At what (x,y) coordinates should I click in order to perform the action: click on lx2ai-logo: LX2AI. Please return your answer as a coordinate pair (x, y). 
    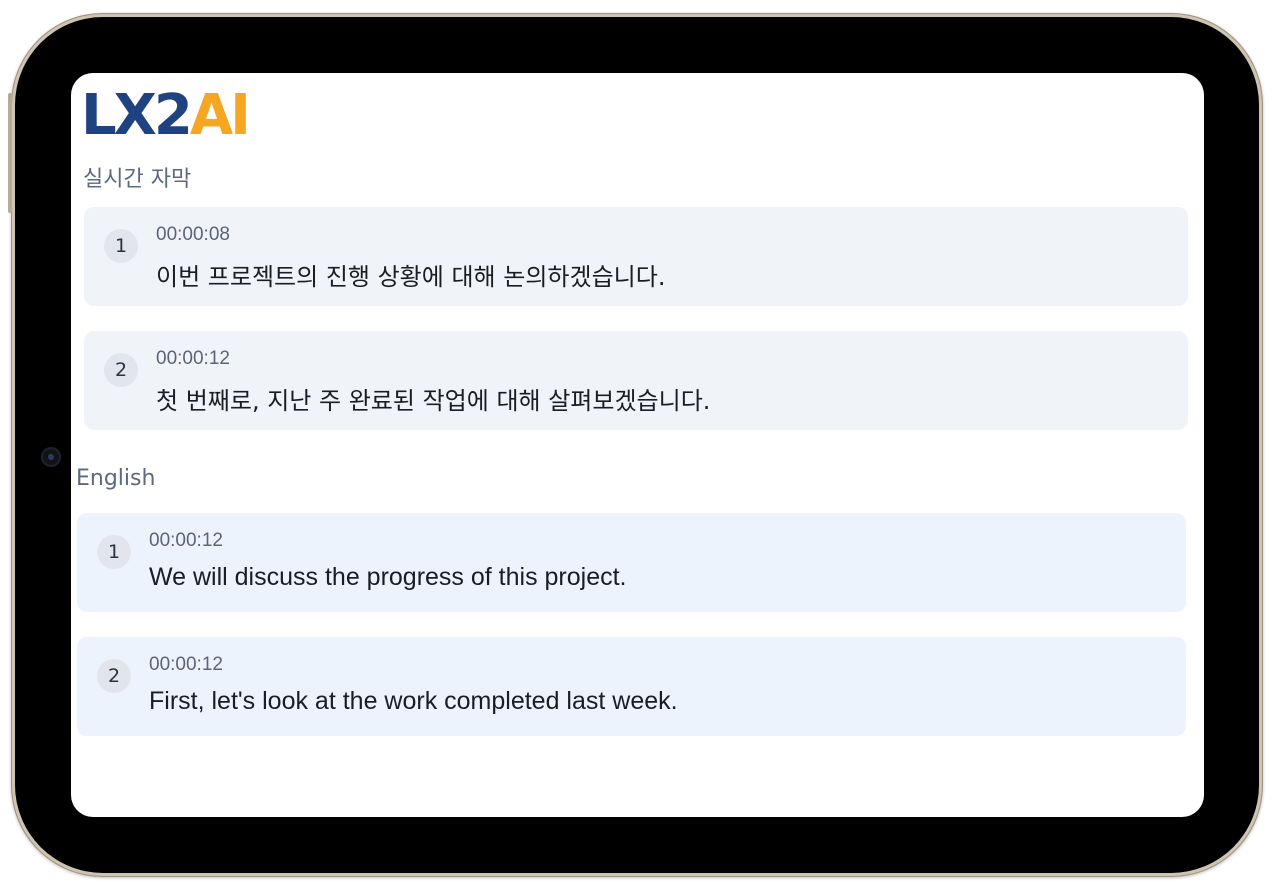
    Looking at the image, I should click on (166, 115).